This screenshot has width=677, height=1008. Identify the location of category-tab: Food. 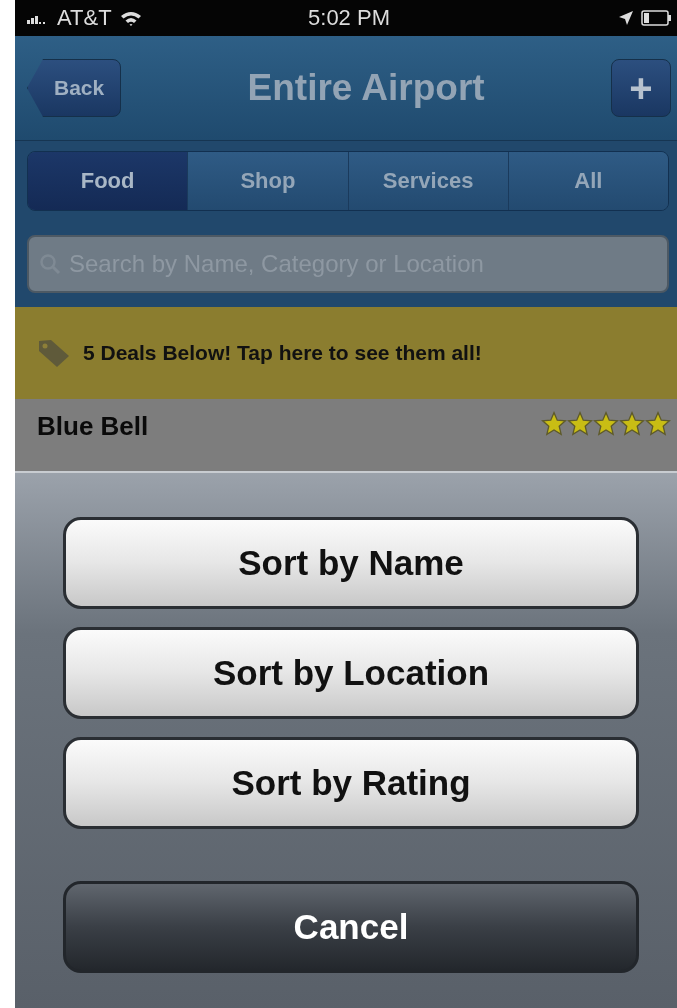
(108, 181).